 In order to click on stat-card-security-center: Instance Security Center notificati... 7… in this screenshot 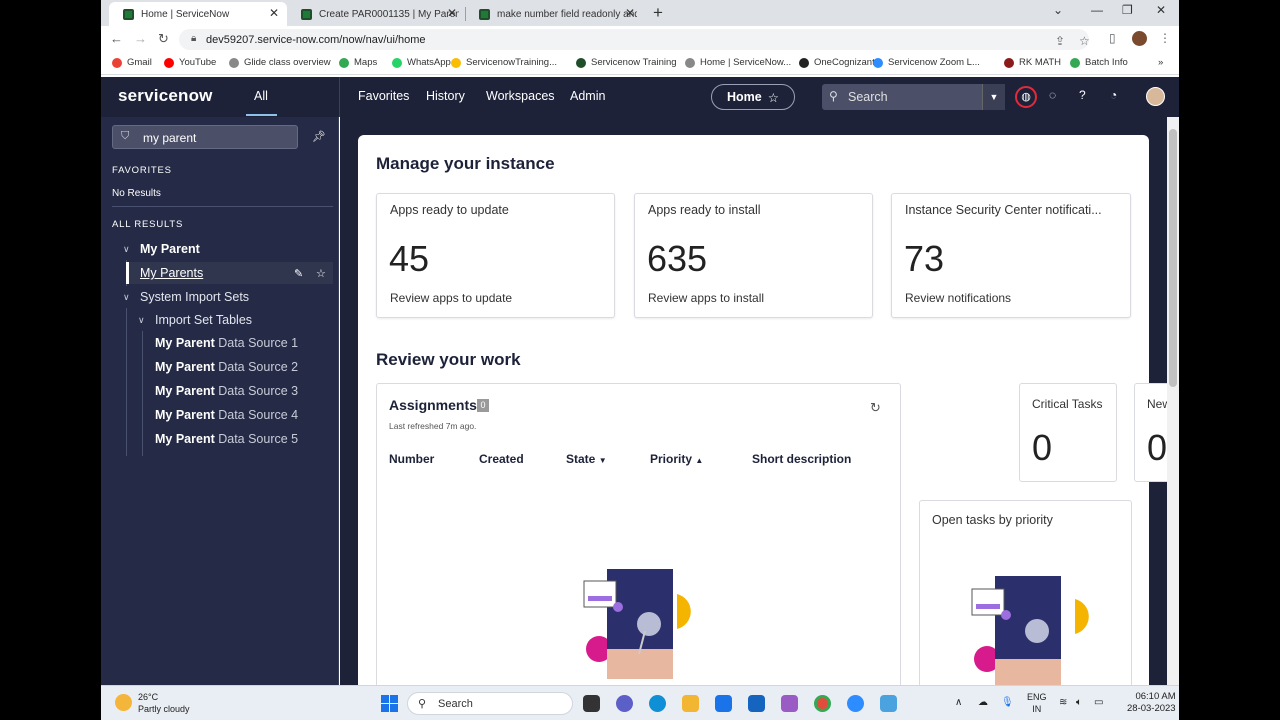, I will do `click(1011, 255)`.